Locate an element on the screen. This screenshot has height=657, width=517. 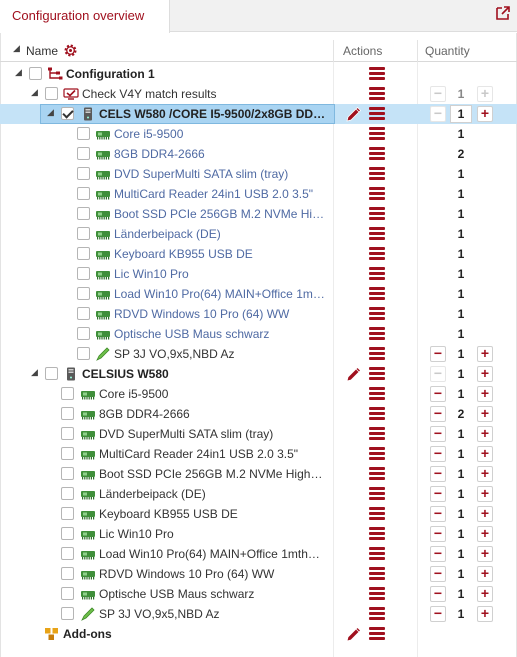
tree-row-configuration-1: ◢ Configuration 1 is located at coordinates (258, 74).